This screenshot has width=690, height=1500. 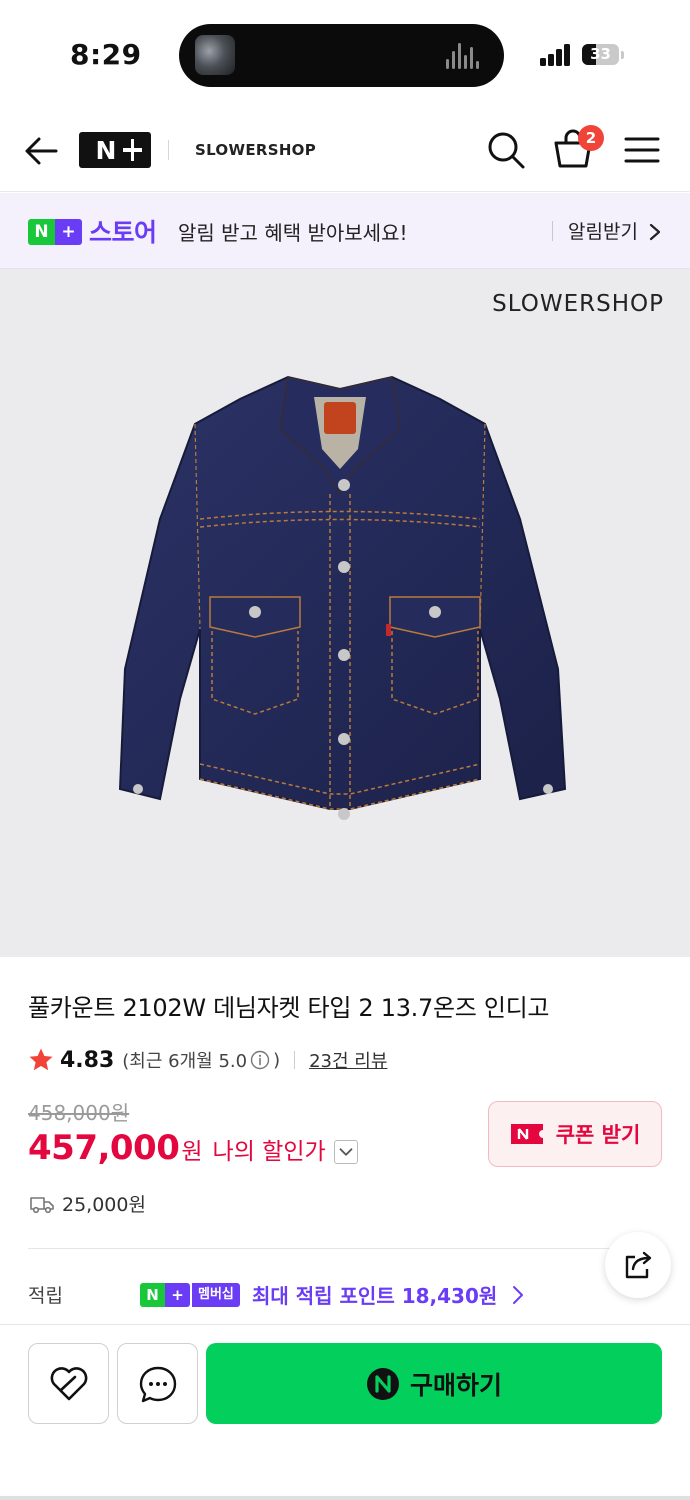 I want to click on status-bar: 8:29 33, so click(x=345, y=55).